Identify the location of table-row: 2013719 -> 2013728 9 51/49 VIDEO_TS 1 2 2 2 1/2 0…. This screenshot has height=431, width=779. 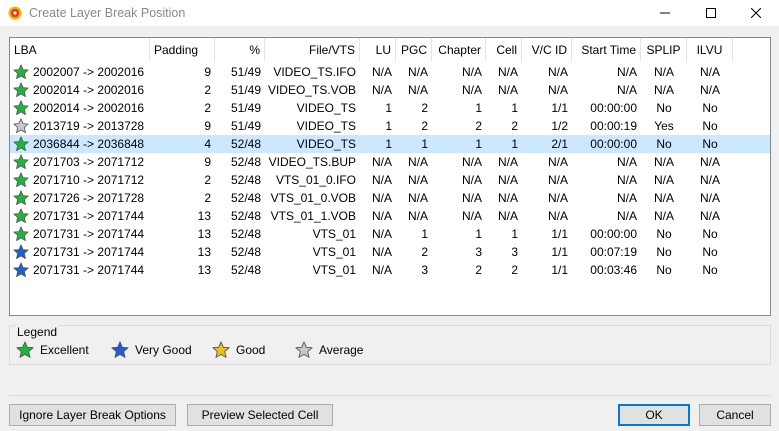
(390, 126).